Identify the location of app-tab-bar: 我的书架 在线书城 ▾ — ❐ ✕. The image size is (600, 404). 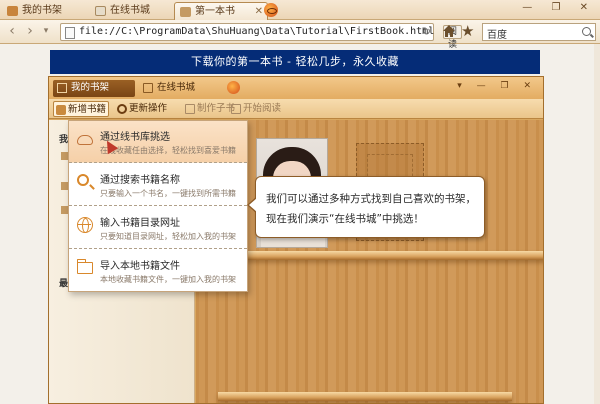
(296, 88).